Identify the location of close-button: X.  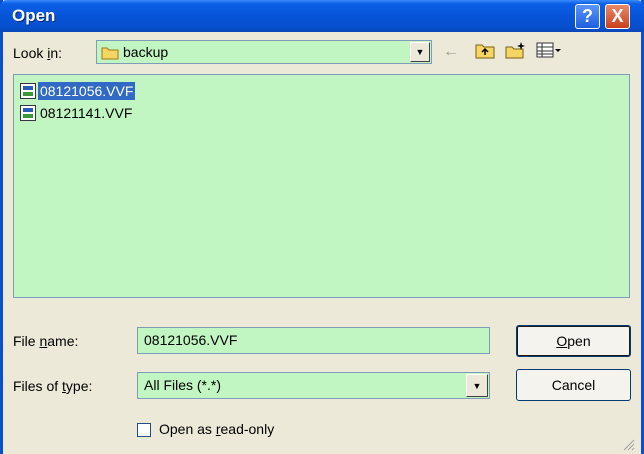
(617, 16).